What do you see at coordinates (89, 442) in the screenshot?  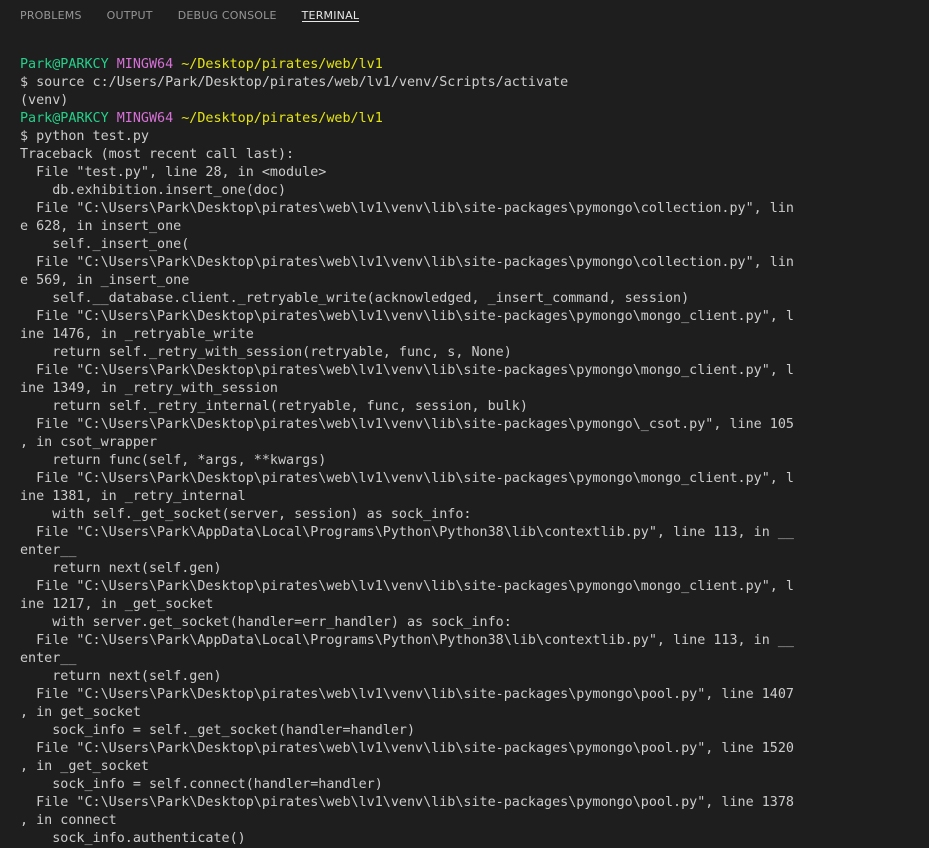 I see `output-line: , in csot_wrapper` at bounding box center [89, 442].